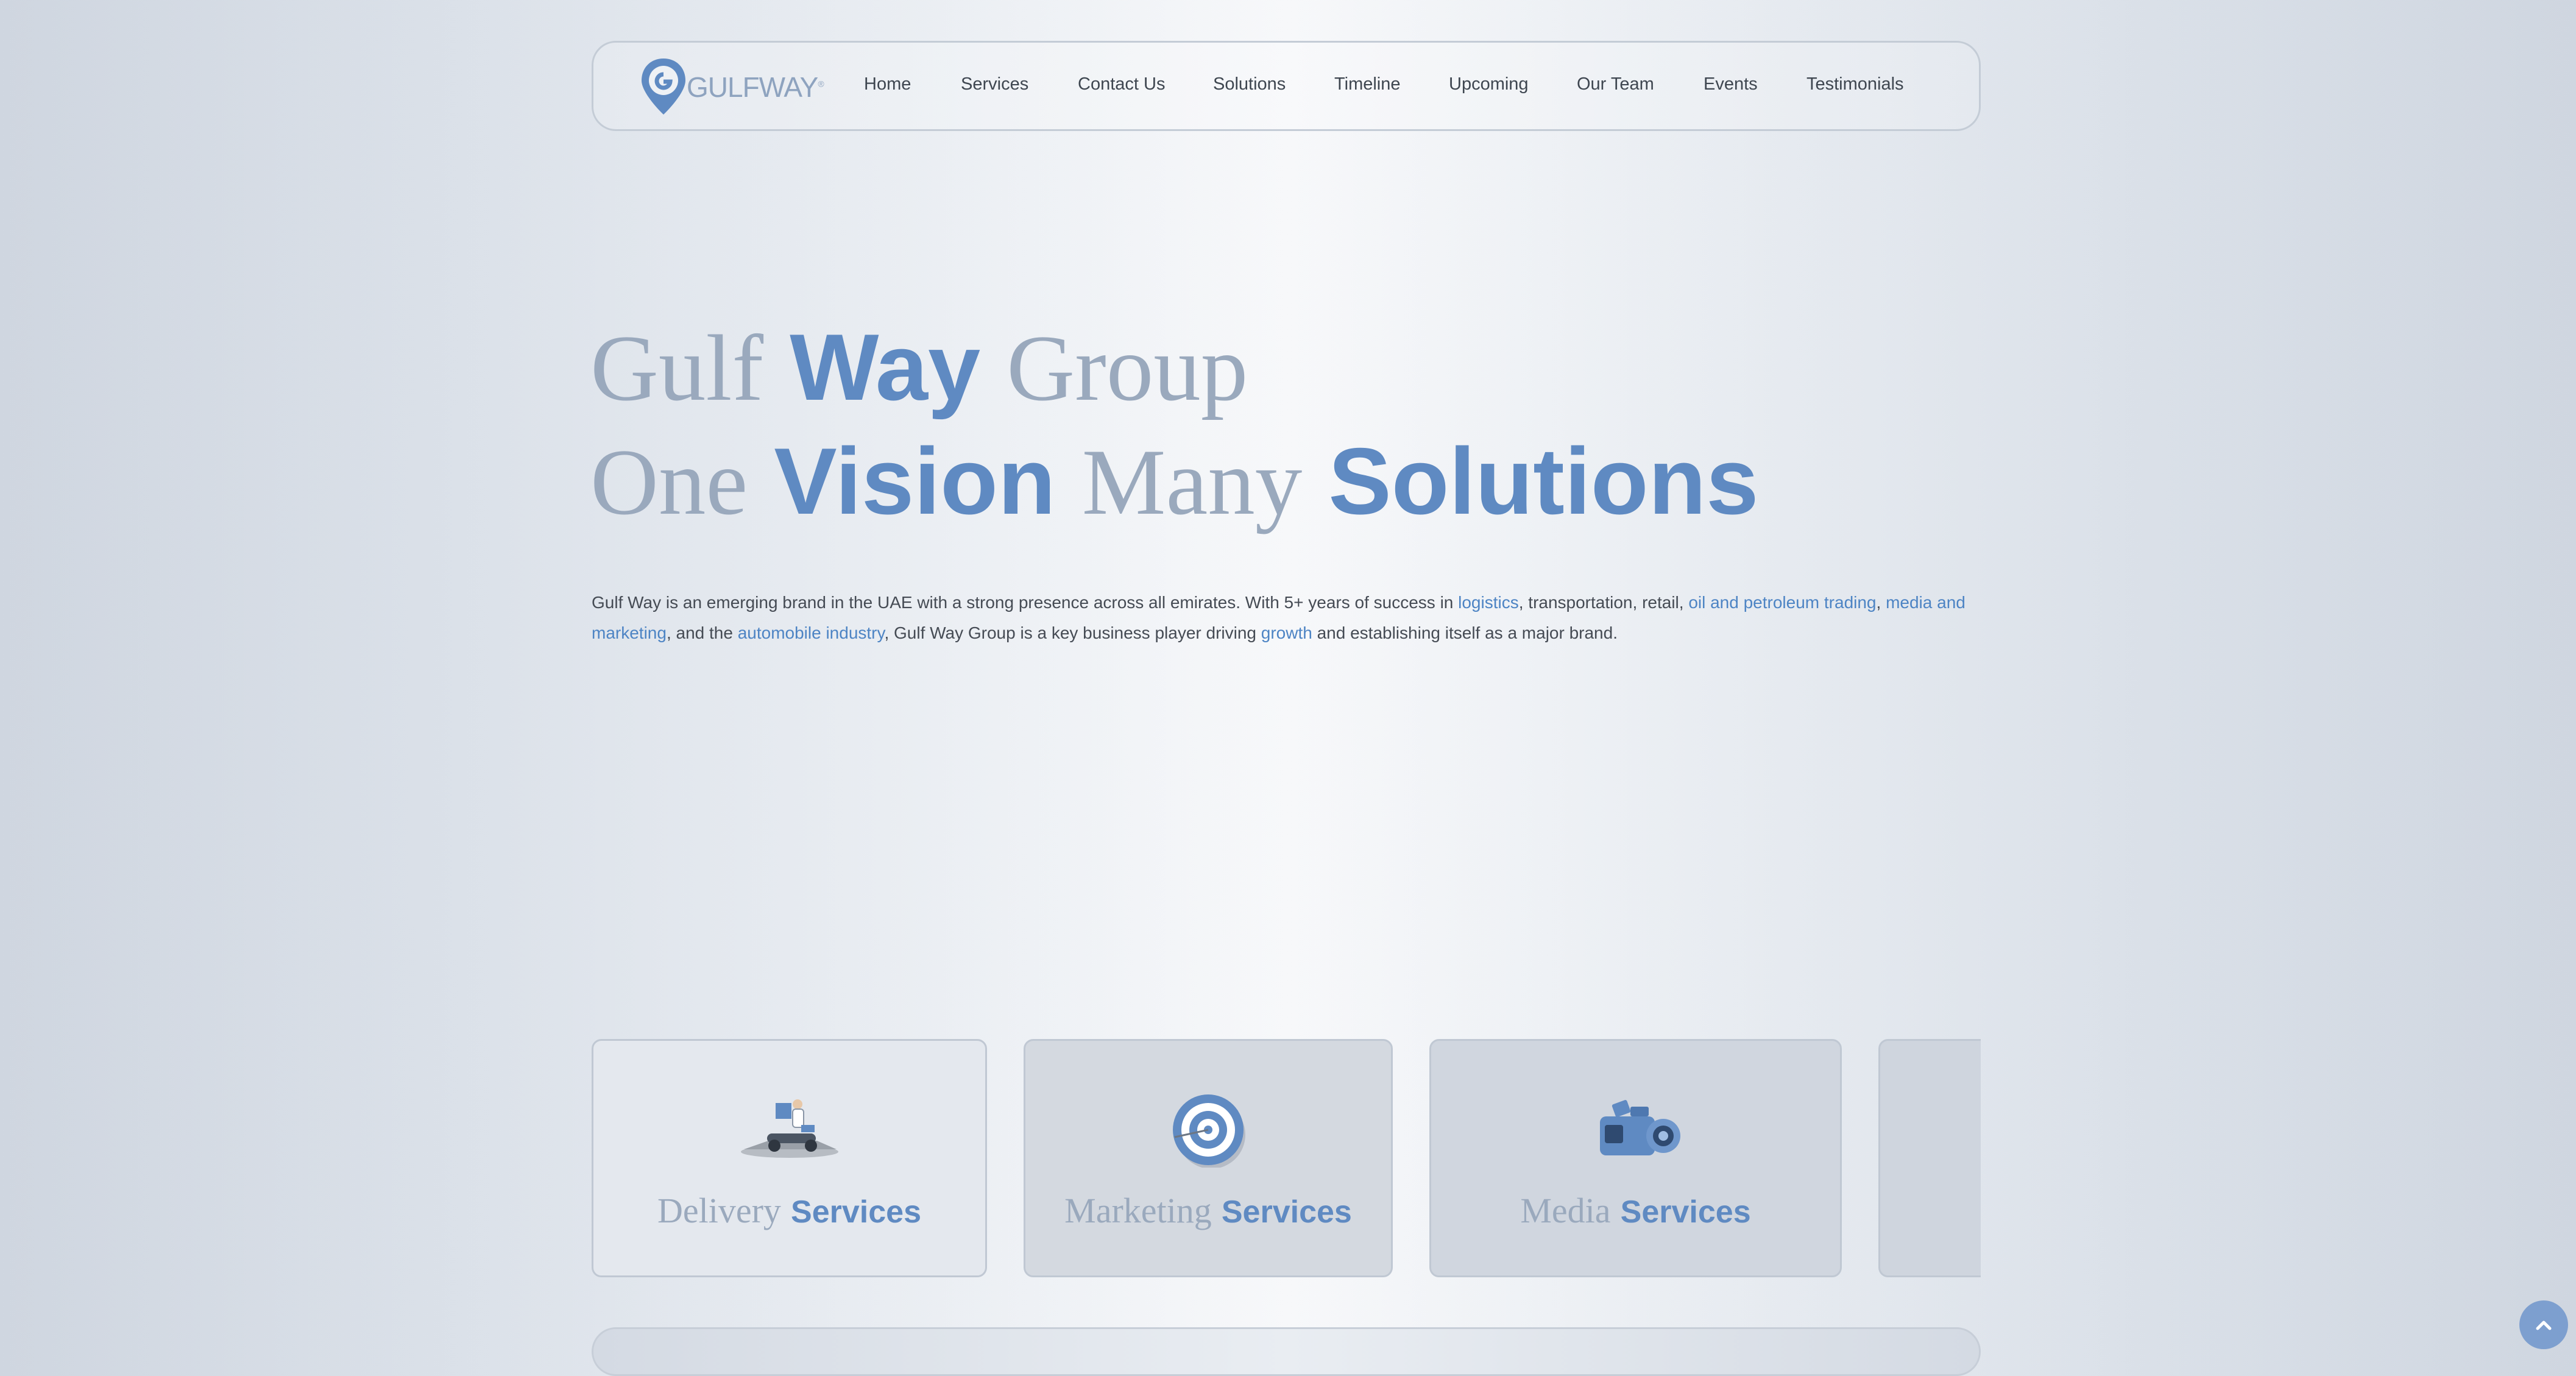  I want to click on chevron-up-icon, so click(2544, 1325).